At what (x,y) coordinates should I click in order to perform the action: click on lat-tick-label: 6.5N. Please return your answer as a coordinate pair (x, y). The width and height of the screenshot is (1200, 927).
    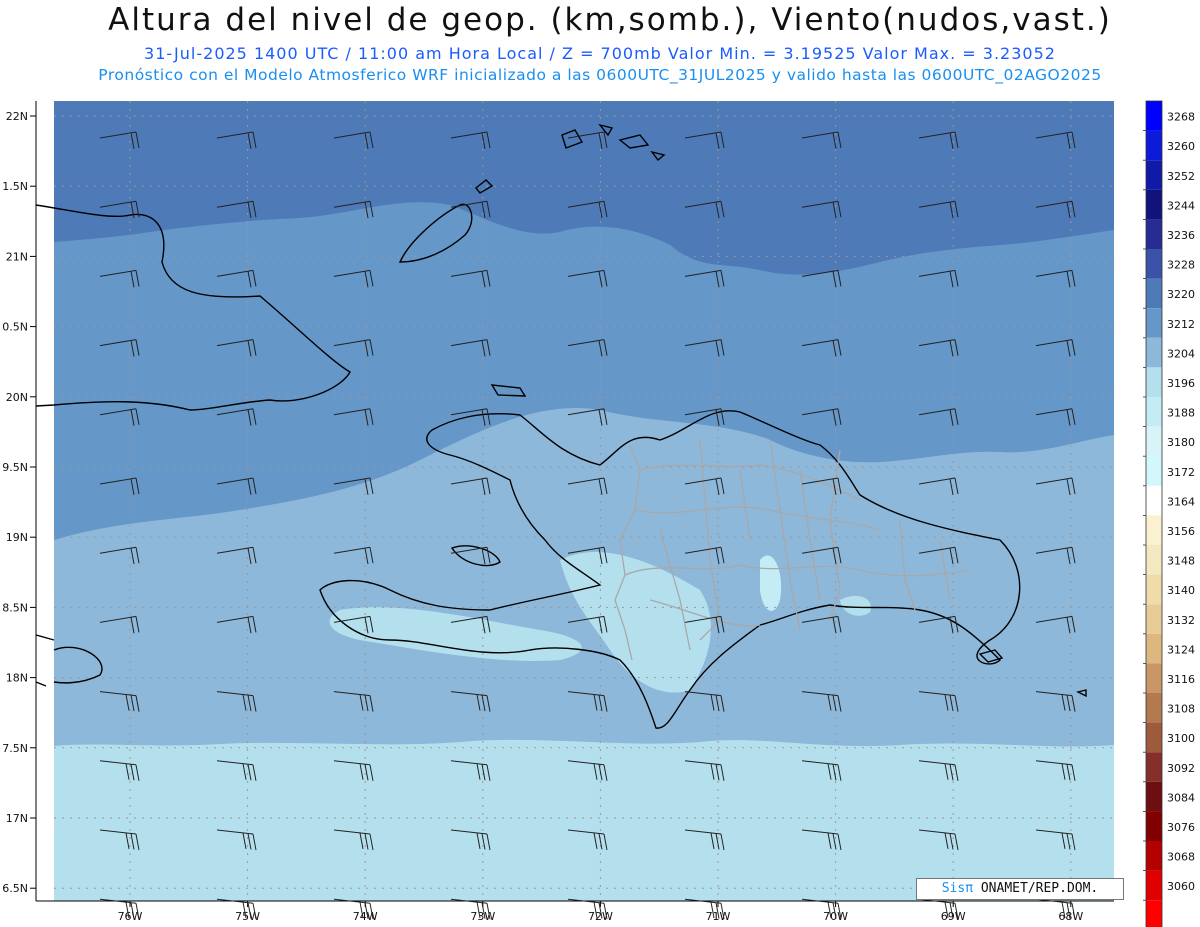
    Looking at the image, I should click on (15, 888).